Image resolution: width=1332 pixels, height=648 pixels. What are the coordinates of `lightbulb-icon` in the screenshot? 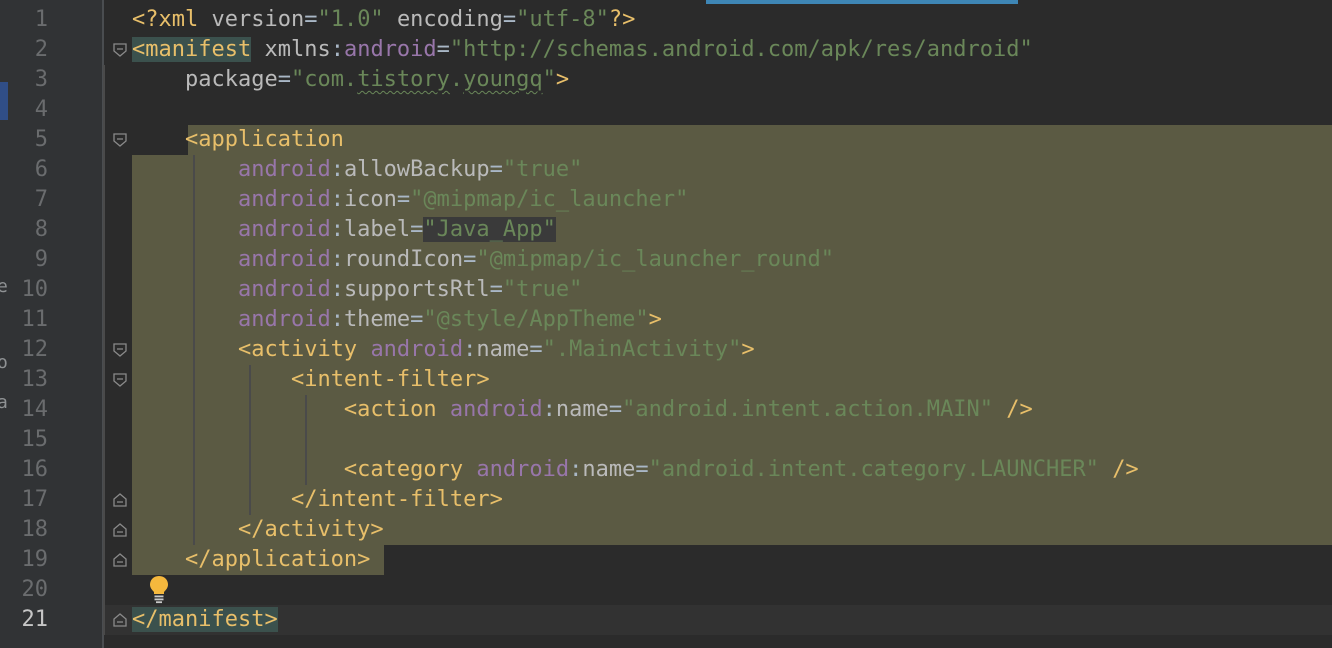 It's located at (159, 589).